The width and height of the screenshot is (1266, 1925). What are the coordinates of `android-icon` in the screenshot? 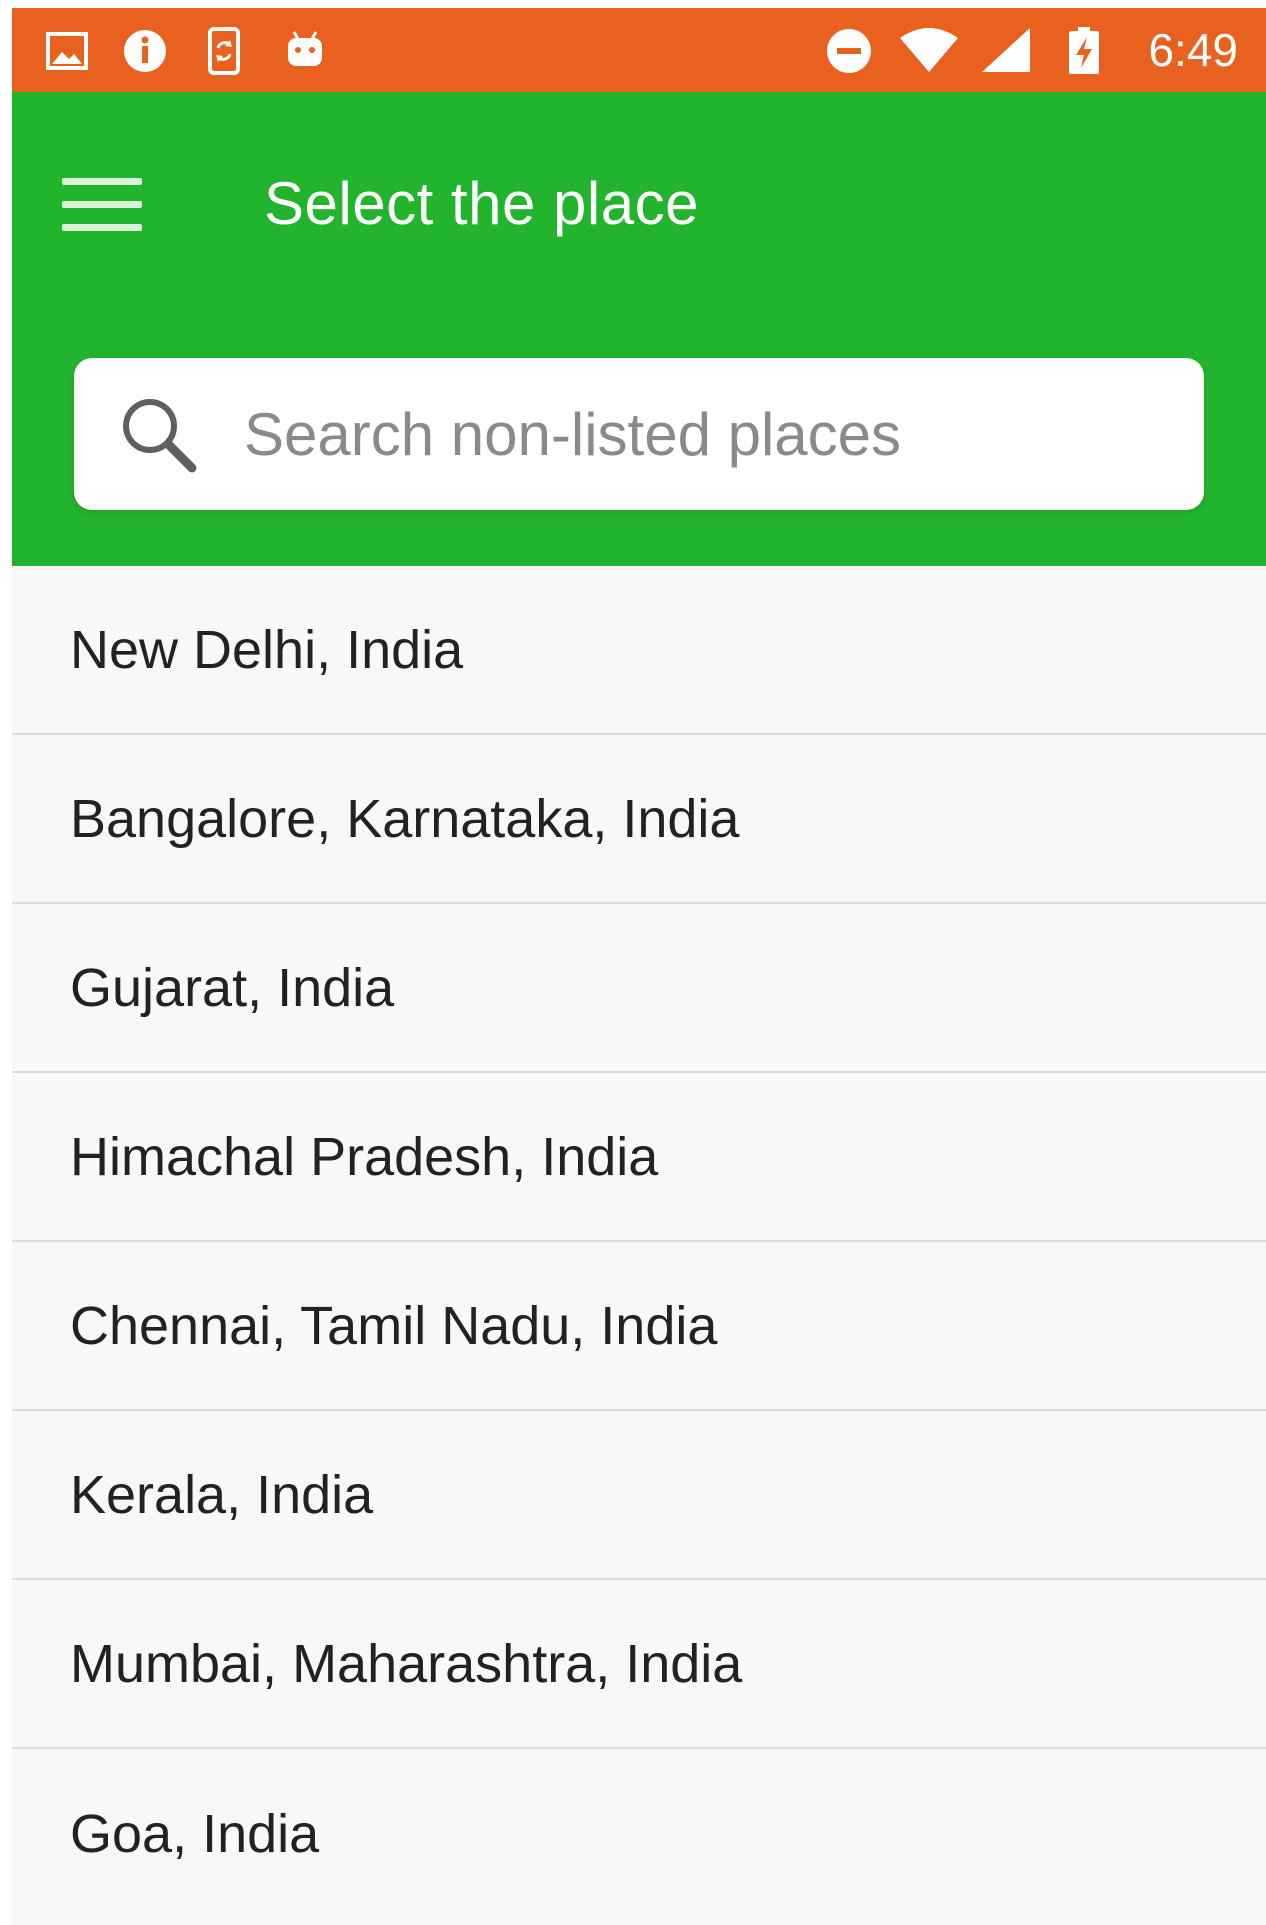 It's located at (305, 51).